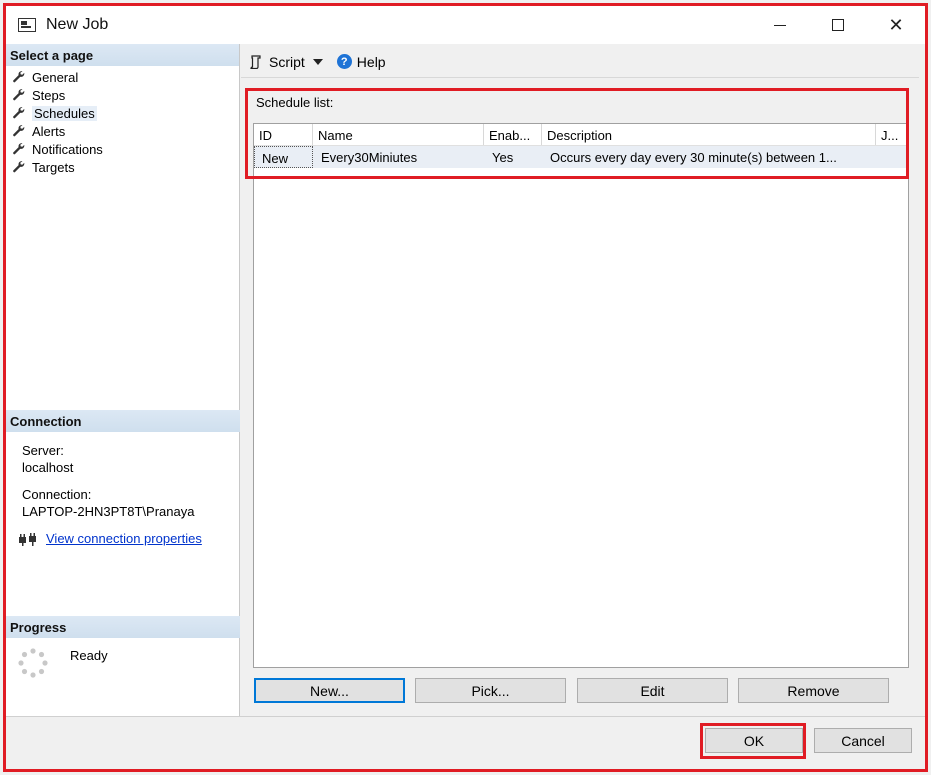 The image size is (931, 775). I want to click on cell-jobs, so click(892, 157).